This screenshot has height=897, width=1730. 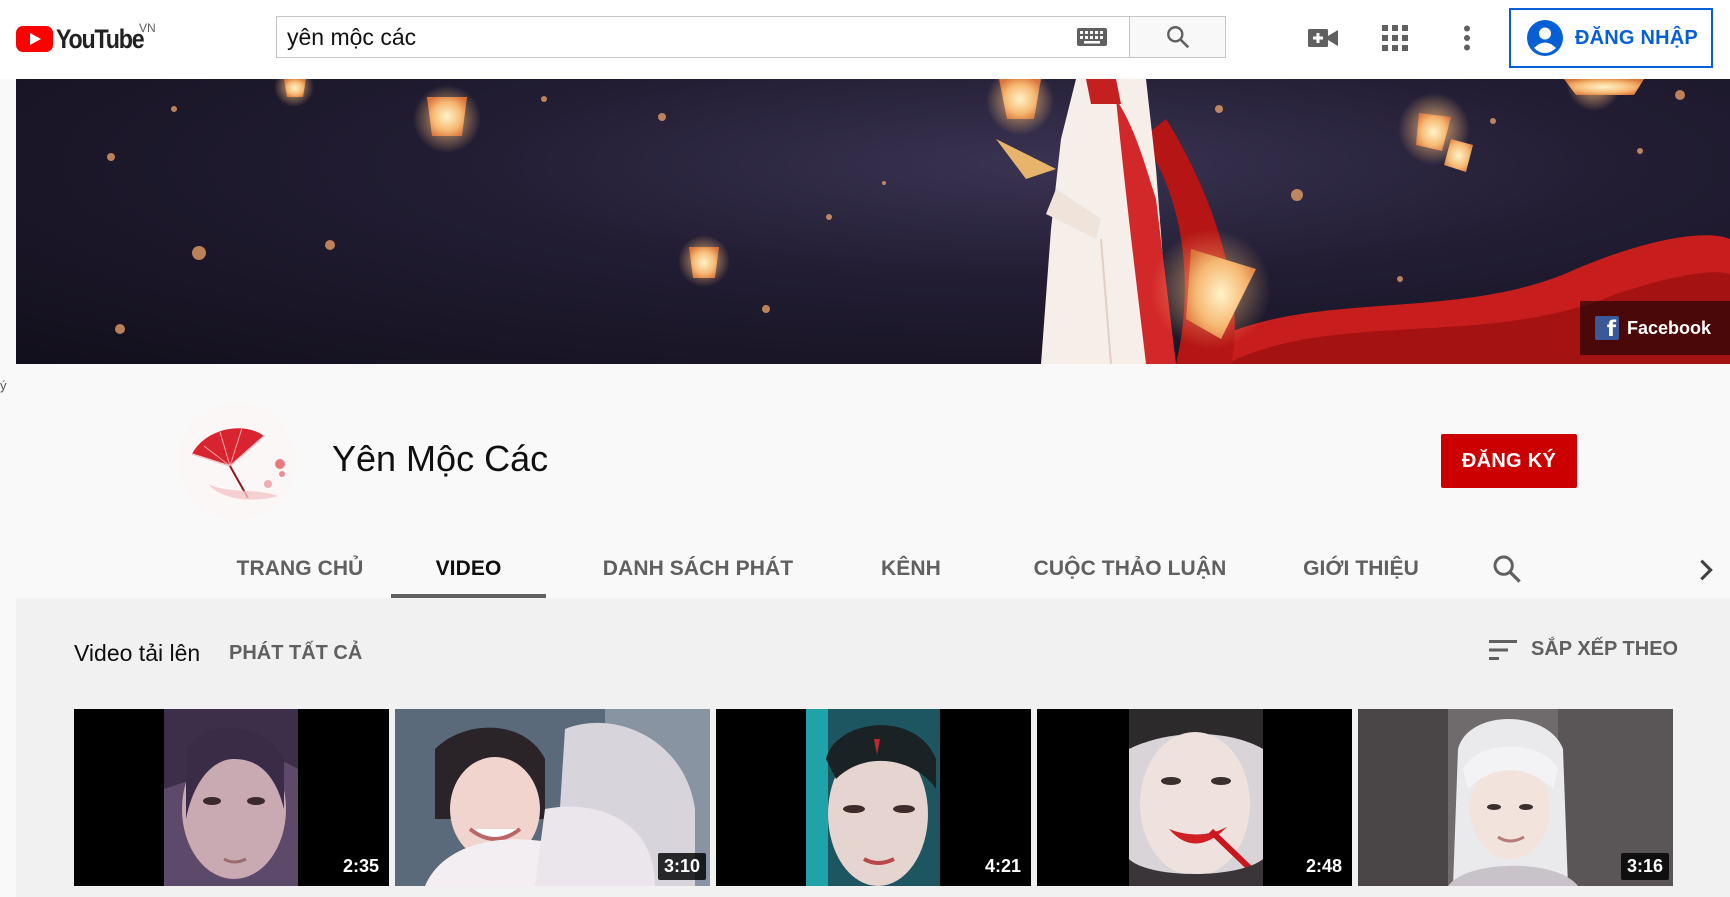 What do you see at coordinates (1515, 797) in the screenshot?
I see `video-item: 3:16` at bounding box center [1515, 797].